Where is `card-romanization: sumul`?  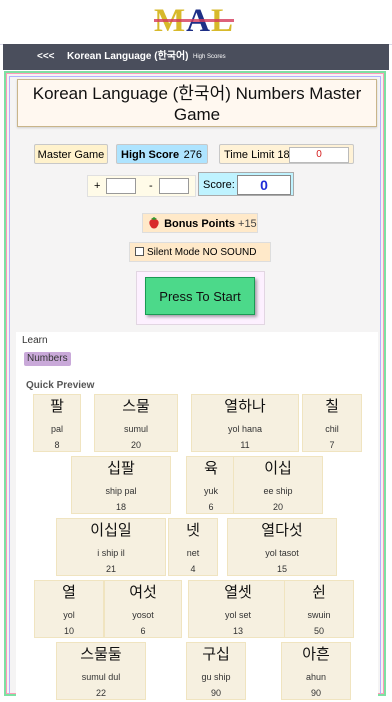 card-romanization: sumul is located at coordinates (135, 429).